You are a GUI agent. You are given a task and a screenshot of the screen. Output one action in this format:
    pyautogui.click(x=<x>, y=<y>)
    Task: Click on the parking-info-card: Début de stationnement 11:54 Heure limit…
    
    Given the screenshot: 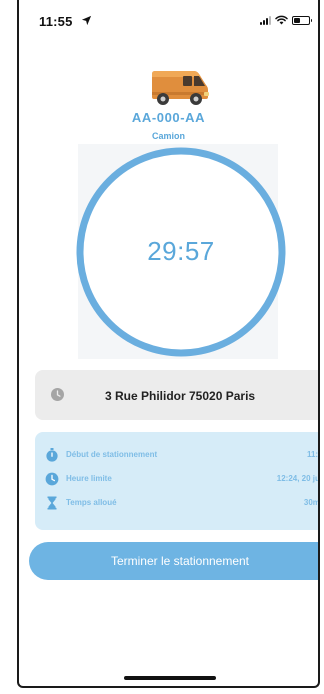 What is the action you would take?
    pyautogui.click(x=177, y=481)
    